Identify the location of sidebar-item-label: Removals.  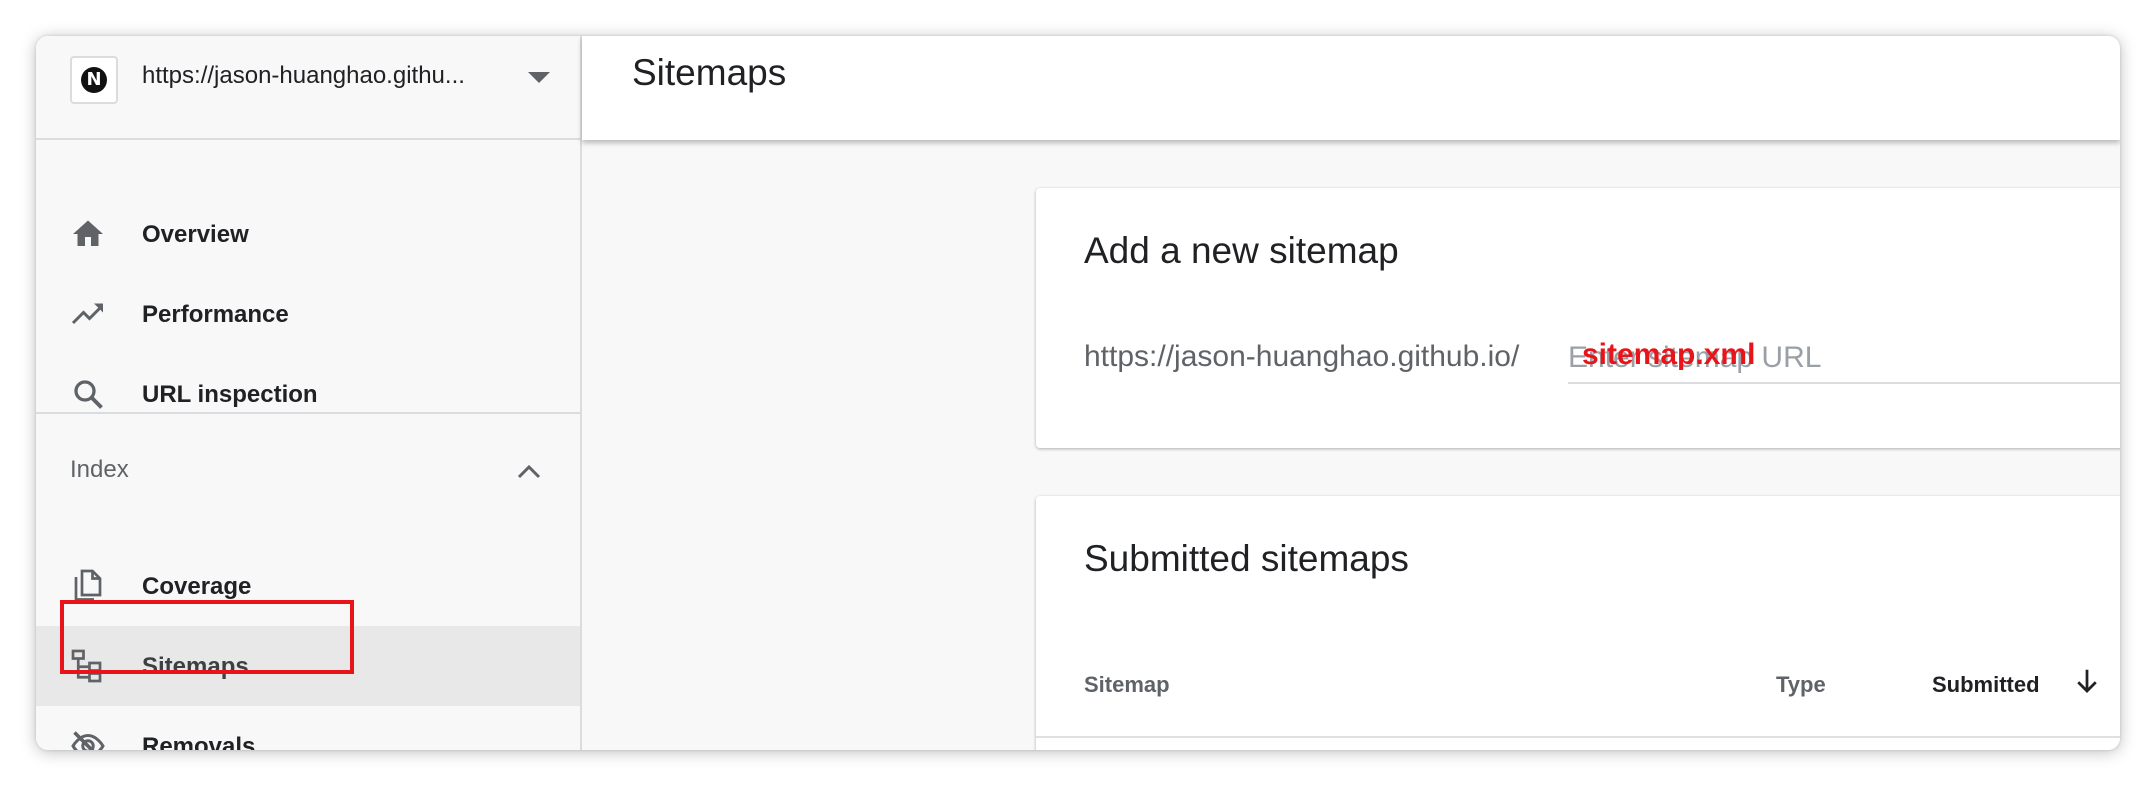
(199, 741).